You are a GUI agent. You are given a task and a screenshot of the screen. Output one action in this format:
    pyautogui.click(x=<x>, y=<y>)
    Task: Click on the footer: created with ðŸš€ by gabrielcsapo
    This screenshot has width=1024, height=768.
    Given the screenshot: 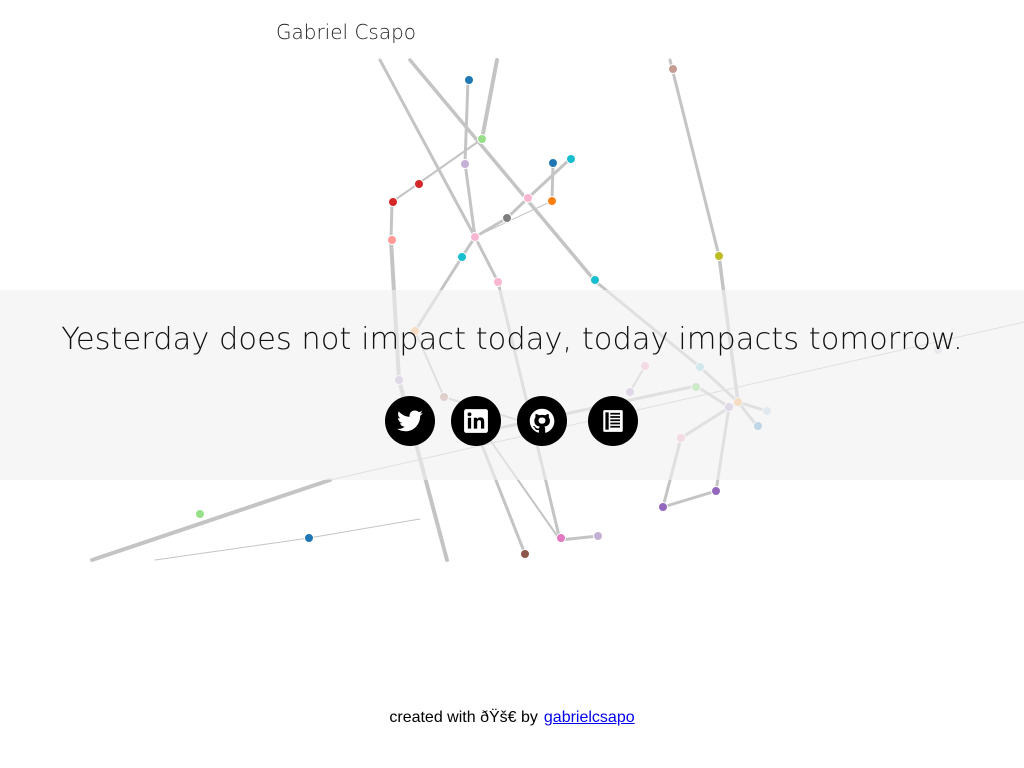 What is the action you would take?
    pyautogui.click(x=512, y=718)
    